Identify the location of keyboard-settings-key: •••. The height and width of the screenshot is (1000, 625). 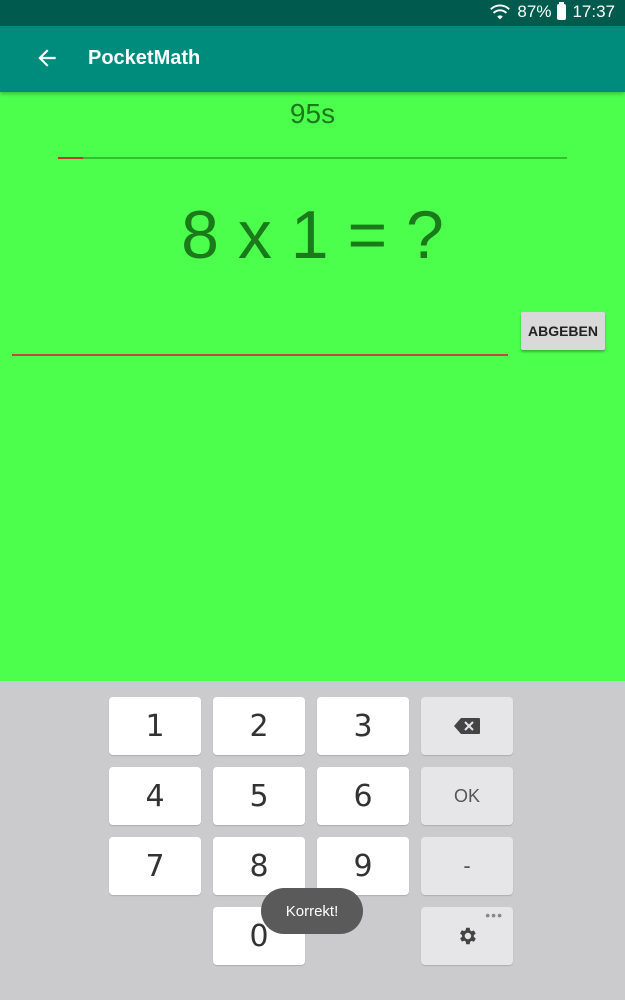
(467, 936).